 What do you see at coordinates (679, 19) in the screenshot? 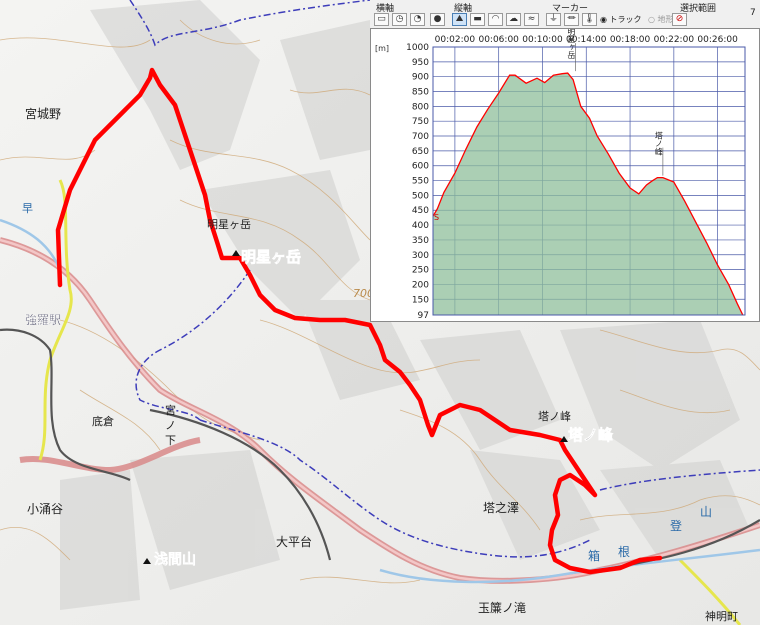
I see `selection-clear-icon: ⊘` at bounding box center [679, 19].